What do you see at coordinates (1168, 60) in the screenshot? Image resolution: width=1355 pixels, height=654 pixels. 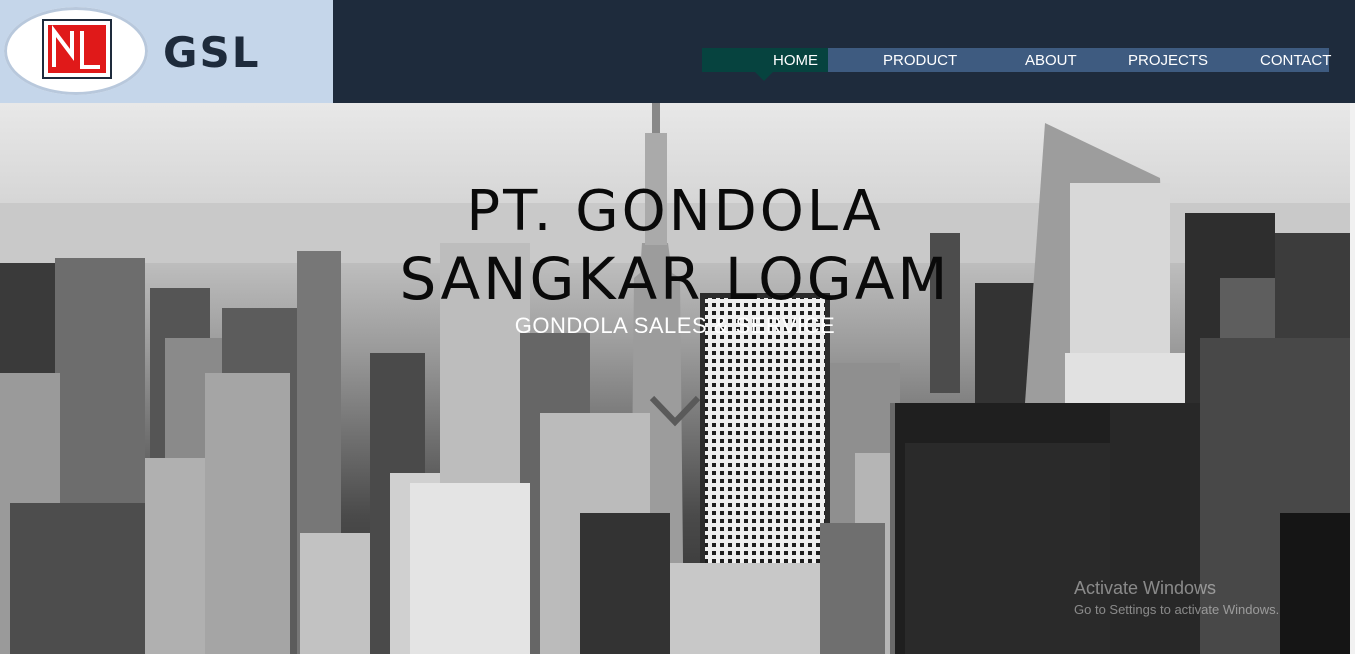 I see `nav-item-projects: PROJECTS` at bounding box center [1168, 60].